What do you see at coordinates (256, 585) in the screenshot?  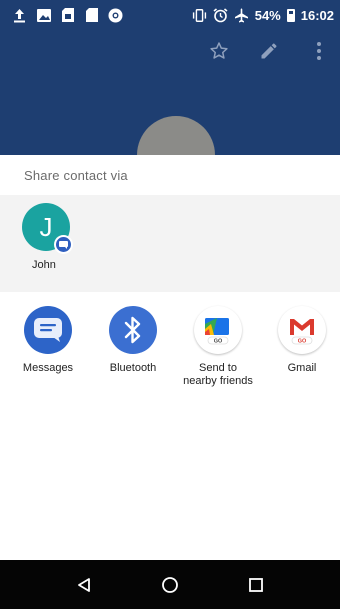 I see `recents-icon` at bounding box center [256, 585].